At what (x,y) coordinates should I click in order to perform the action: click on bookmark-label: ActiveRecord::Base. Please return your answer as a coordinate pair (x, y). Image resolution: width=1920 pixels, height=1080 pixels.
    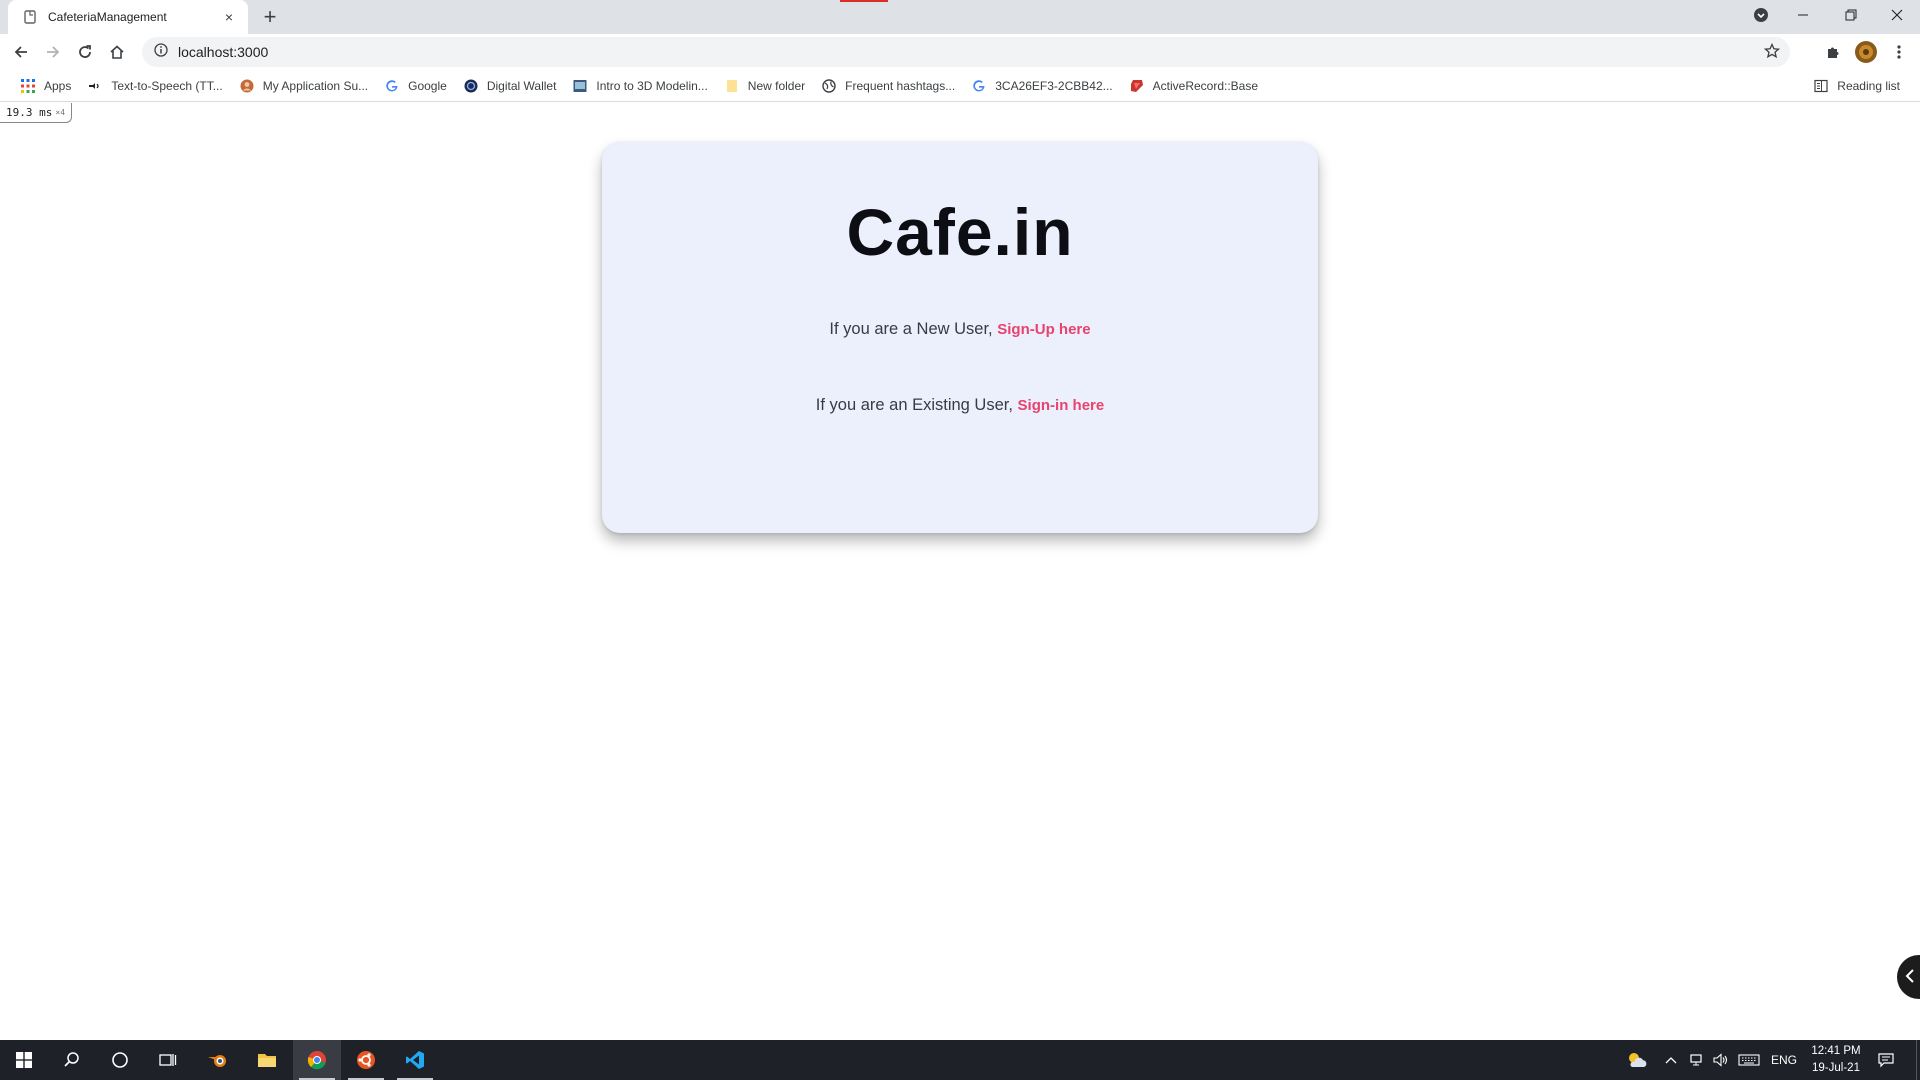
    Looking at the image, I should click on (1205, 85).